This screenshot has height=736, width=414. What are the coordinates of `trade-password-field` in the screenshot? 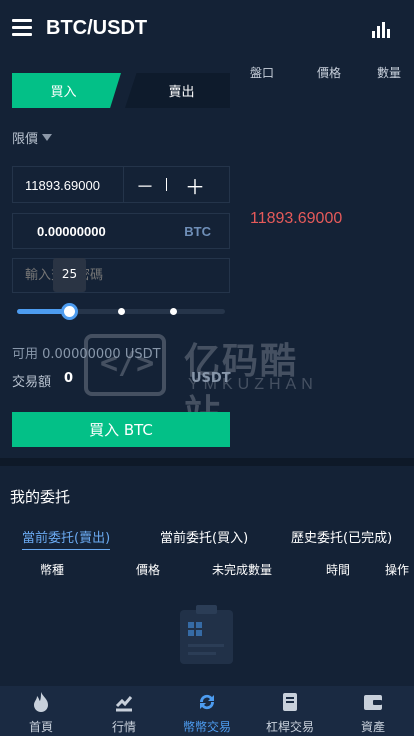 It's located at (121, 275).